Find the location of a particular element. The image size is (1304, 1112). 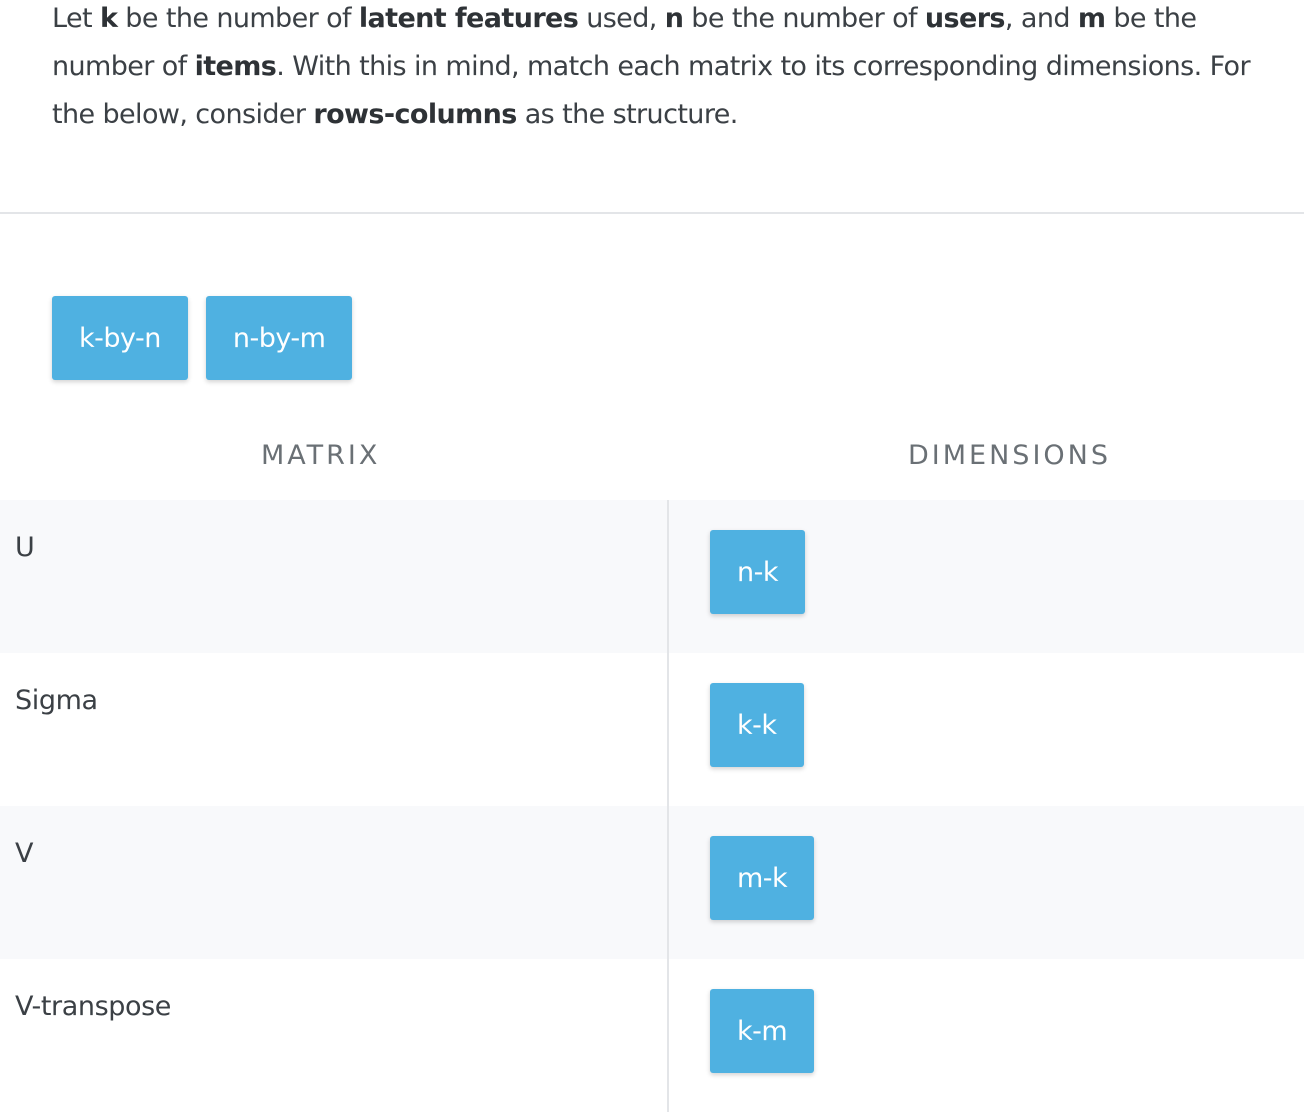

prompt-bold: n is located at coordinates (674, 18).